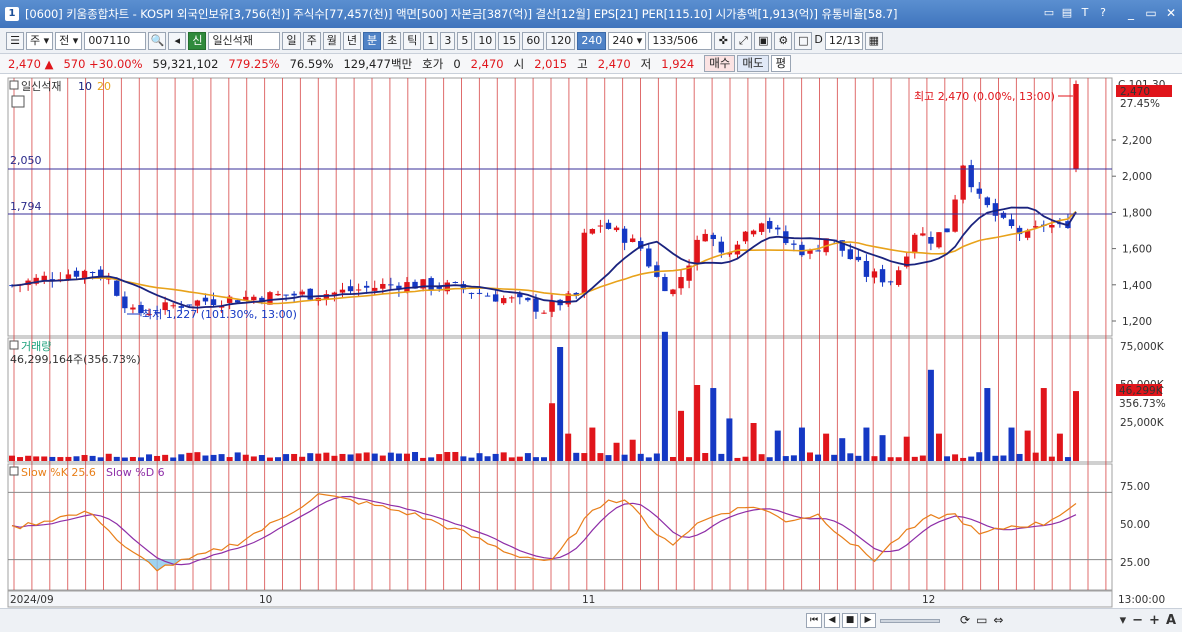 The width and height of the screenshot is (1182, 632). I want to click on menu-icon: ☰, so click(15, 40).